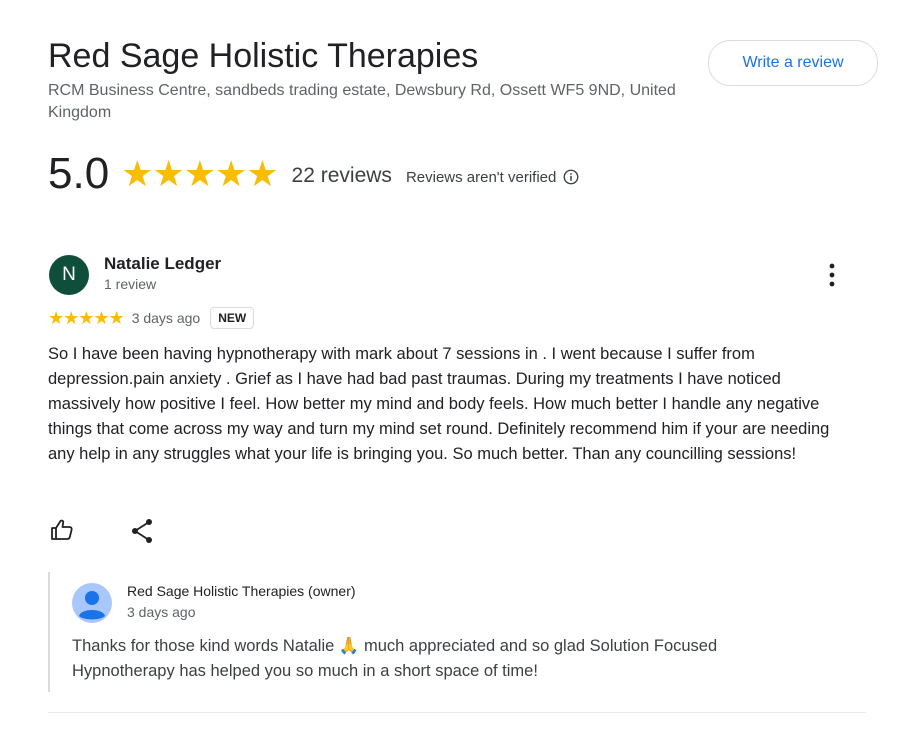 The image size is (921, 738). What do you see at coordinates (166, 318) in the screenshot?
I see `review-date: 3 days ago` at bounding box center [166, 318].